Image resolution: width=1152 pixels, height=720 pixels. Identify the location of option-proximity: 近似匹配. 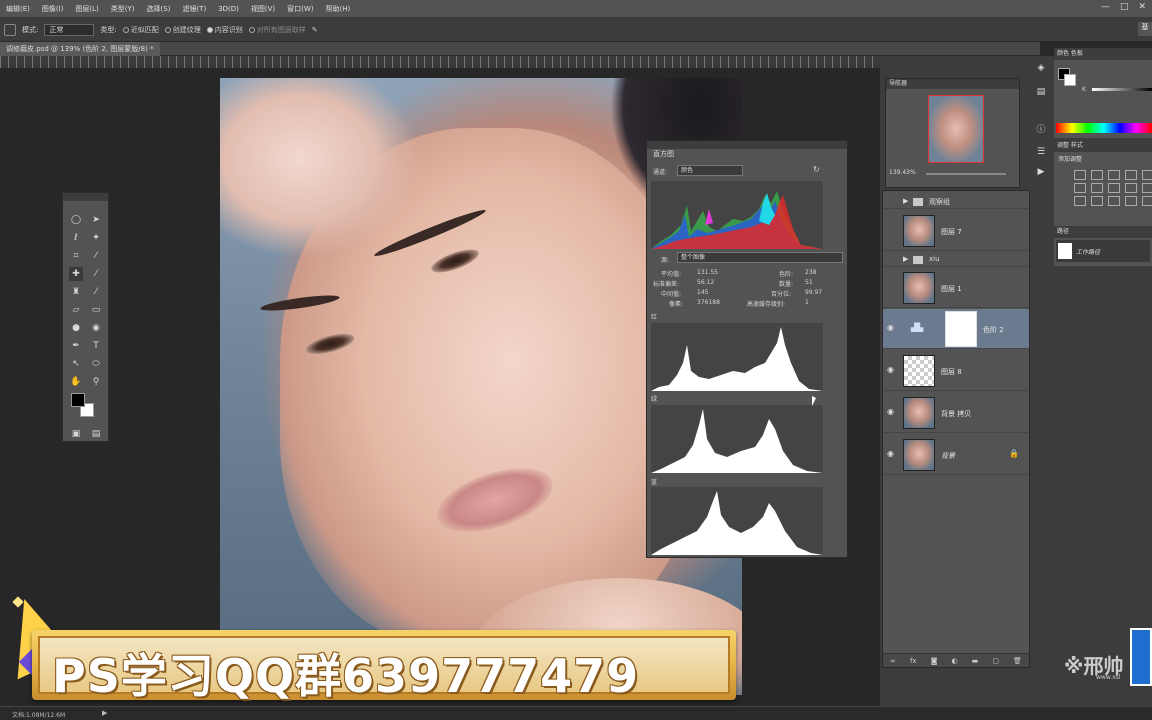
(140, 30).